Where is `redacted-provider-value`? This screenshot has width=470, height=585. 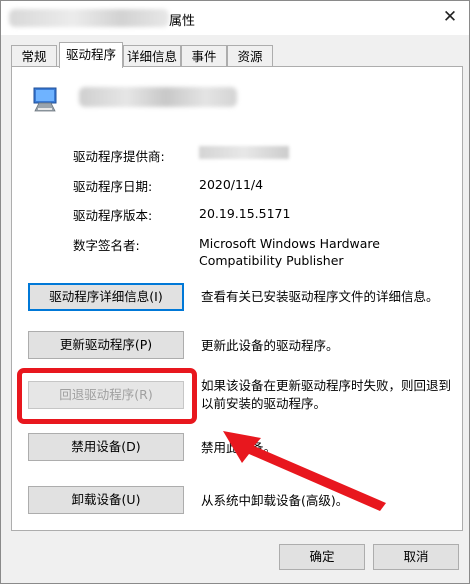 redacted-provider-value is located at coordinates (244, 152).